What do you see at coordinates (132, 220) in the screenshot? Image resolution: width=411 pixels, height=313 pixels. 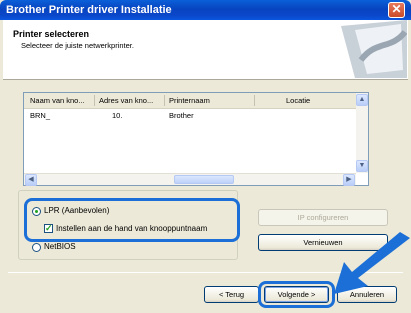 I see `highlight-box-options` at bounding box center [132, 220].